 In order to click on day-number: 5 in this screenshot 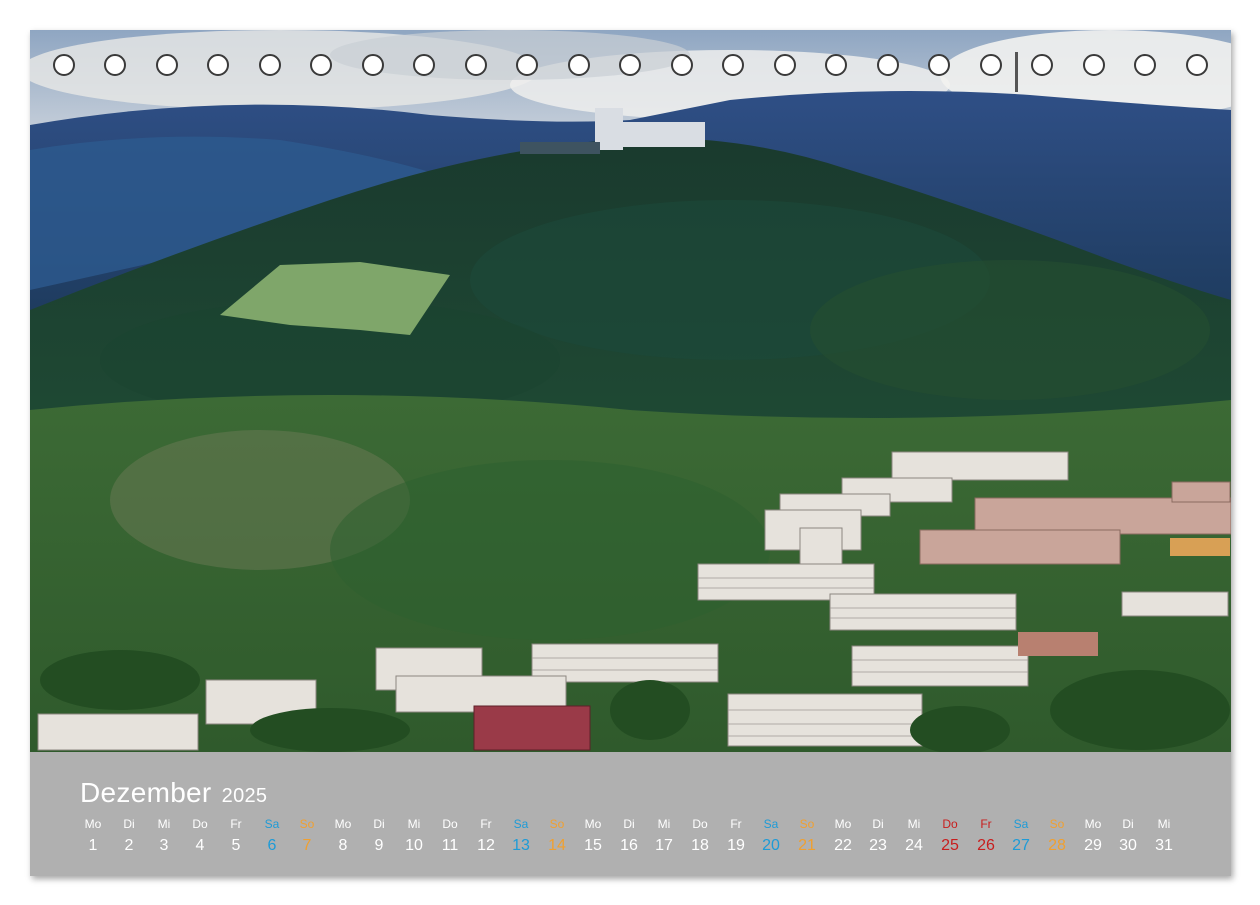, I will do `click(236, 845)`.